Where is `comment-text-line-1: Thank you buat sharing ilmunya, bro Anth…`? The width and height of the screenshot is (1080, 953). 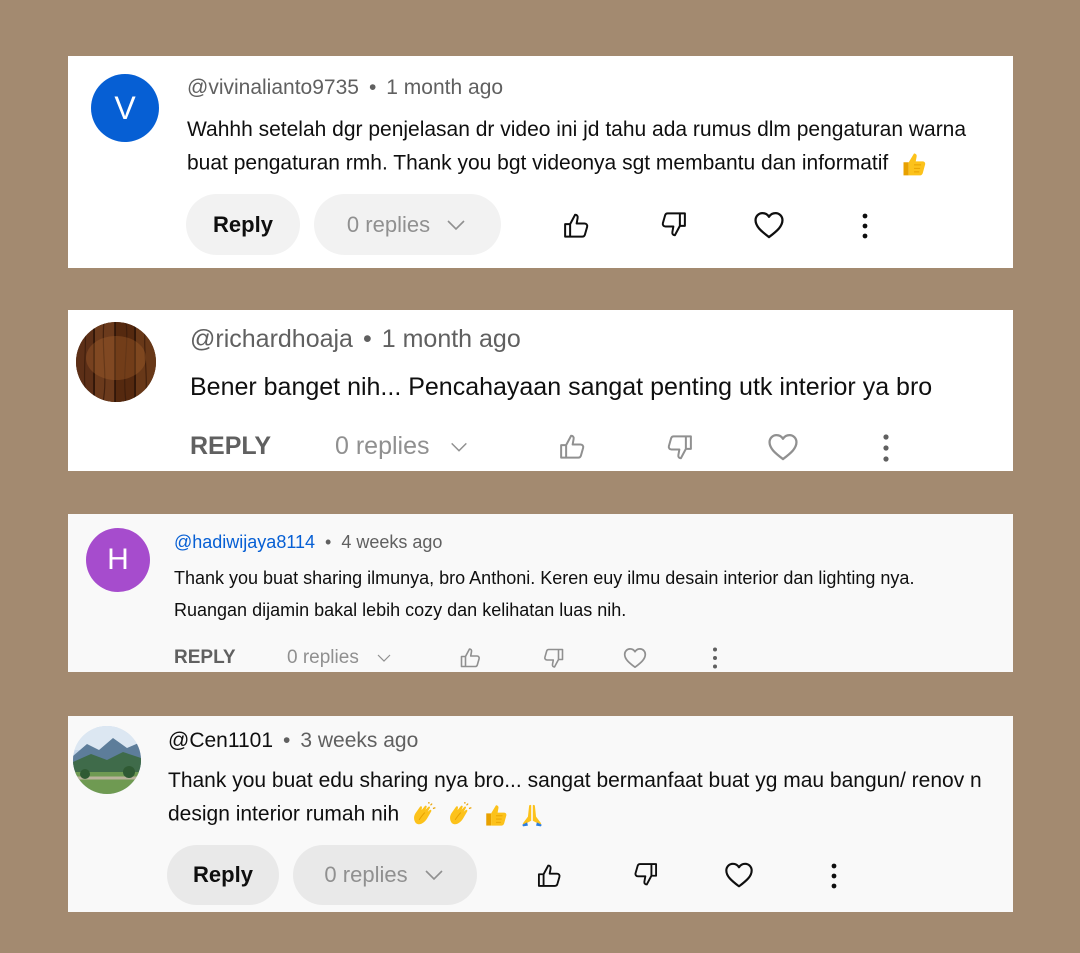 comment-text-line-1: Thank you buat sharing ilmunya, bro Anth… is located at coordinates (544, 578).